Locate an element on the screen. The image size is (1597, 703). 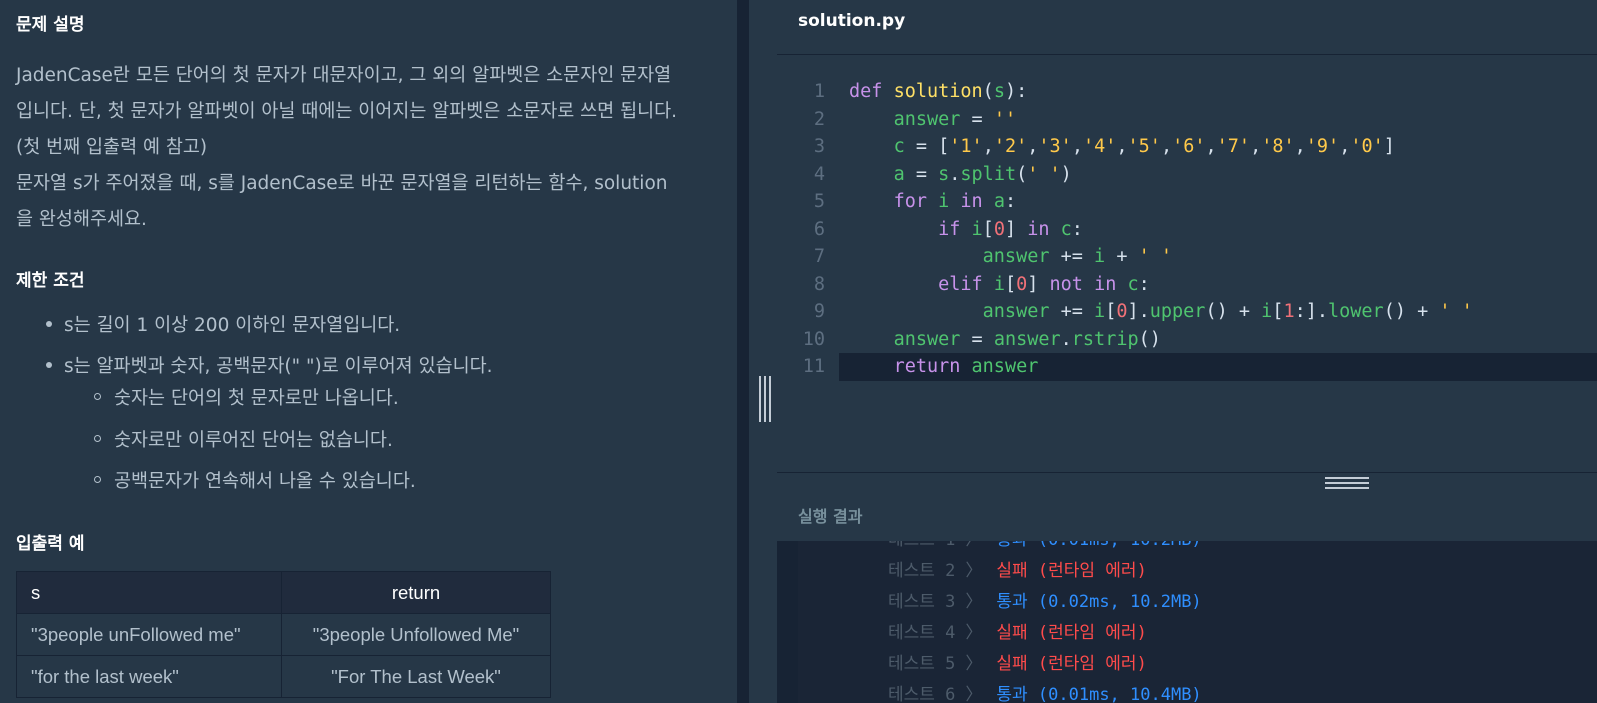
code-text: answer += i + ' ' is located at coordinates (1010, 257).